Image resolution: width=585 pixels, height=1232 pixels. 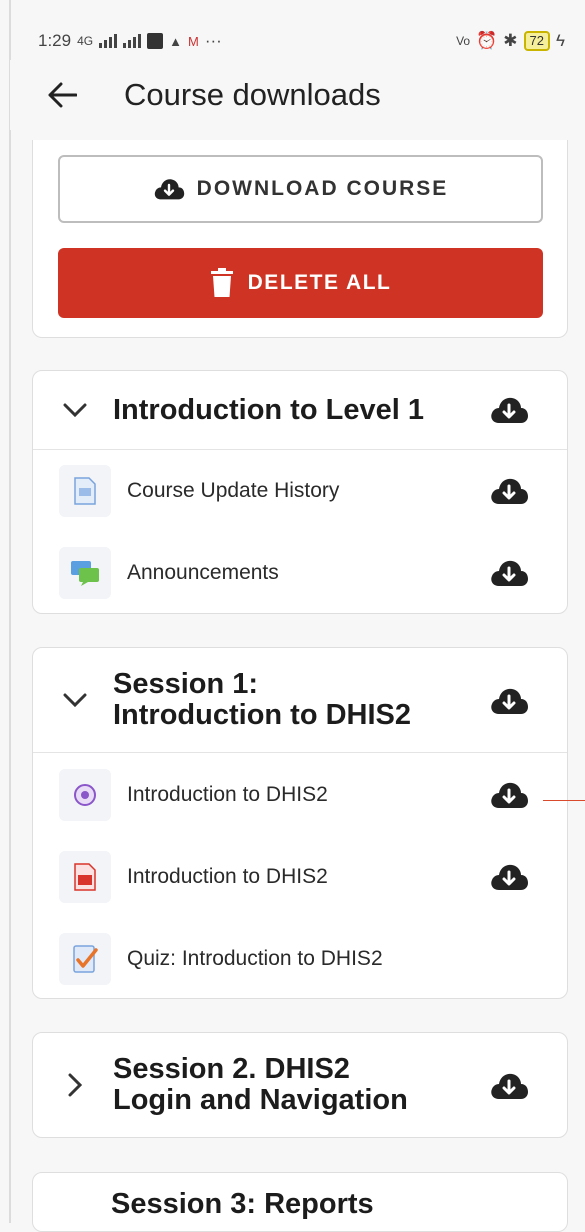 I want to click on app-header: Course downloads, so click(x=297, y=95).